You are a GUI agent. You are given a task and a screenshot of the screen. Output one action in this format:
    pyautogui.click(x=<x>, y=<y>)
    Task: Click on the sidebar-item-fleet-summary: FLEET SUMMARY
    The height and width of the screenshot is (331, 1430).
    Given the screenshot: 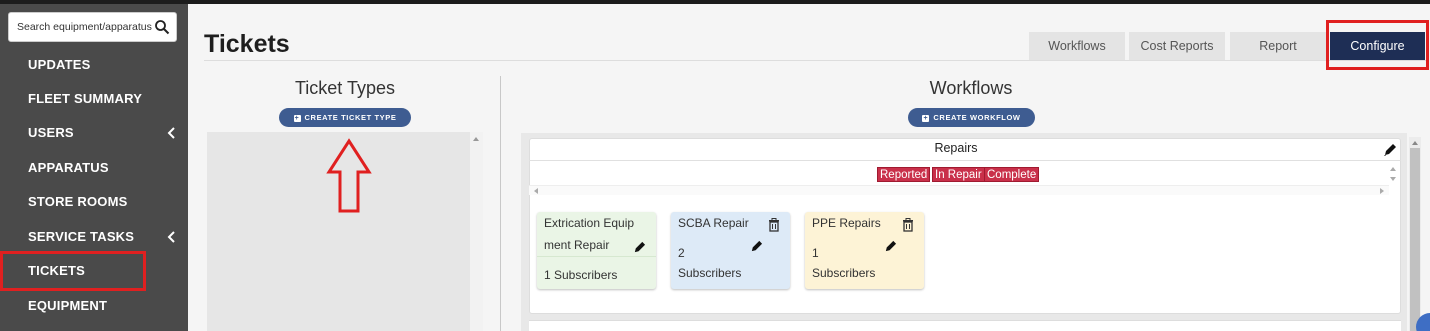 What is the action you would take?
    pyautogui.click(x=94, y=99)
    